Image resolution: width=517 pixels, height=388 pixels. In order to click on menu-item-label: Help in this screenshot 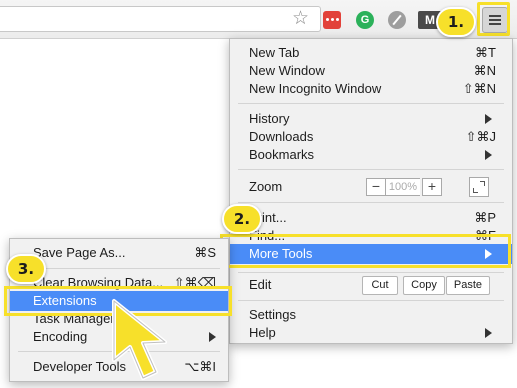, I will do `click(262, 332)`.